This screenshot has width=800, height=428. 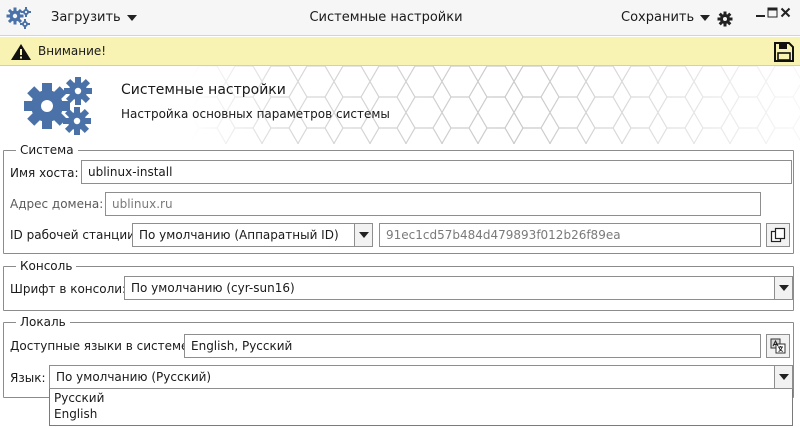 What do you see at coordinates (772, 12) in the screenshot?
I see `maximize-icon` at bounding box center [772, 12].